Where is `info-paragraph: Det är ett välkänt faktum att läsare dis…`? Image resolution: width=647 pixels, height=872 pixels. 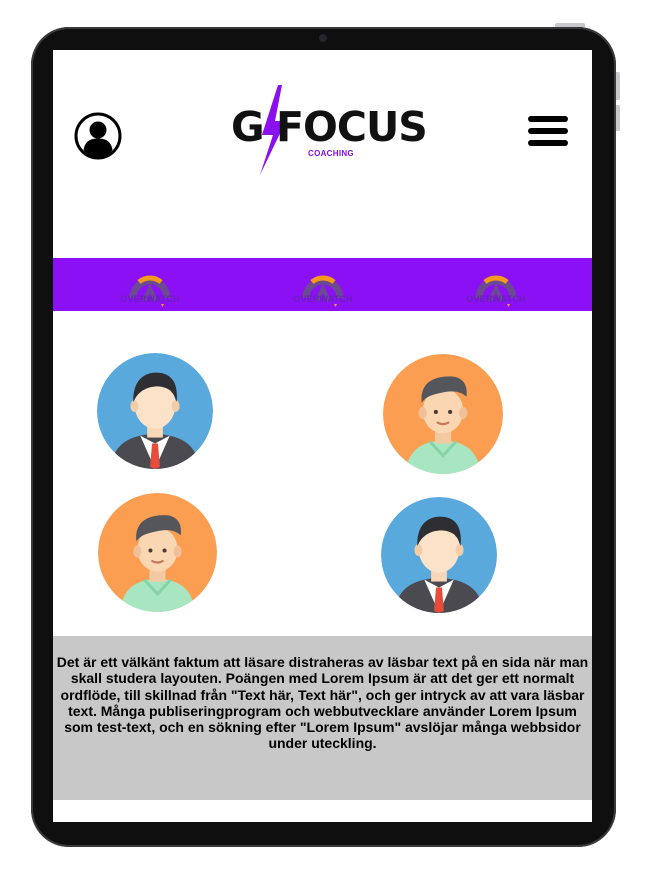 info-paragraph: Det är ett välkänt faktum att läsare dis… is located at coordinates (322, 703).